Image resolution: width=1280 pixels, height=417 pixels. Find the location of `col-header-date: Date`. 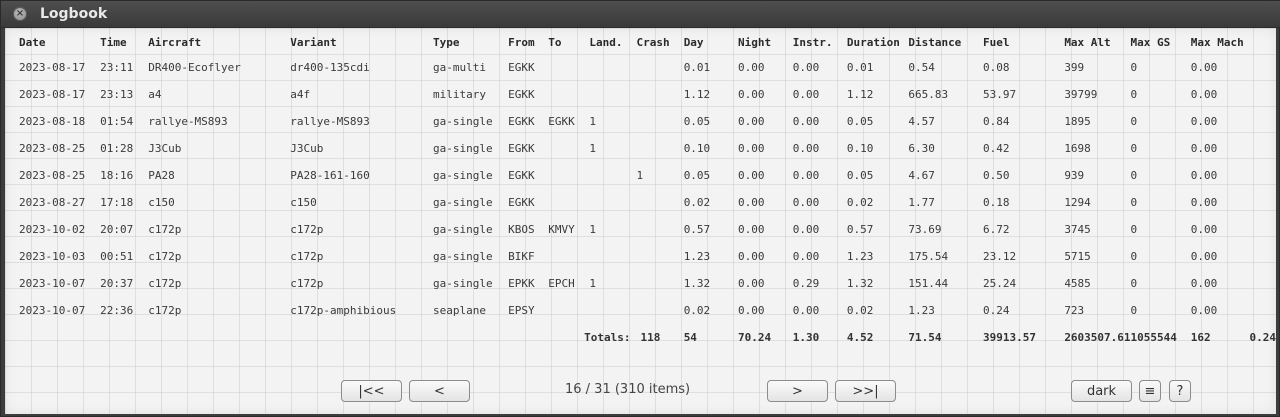

col-header-date: Date is located at coordinates (59, 42).